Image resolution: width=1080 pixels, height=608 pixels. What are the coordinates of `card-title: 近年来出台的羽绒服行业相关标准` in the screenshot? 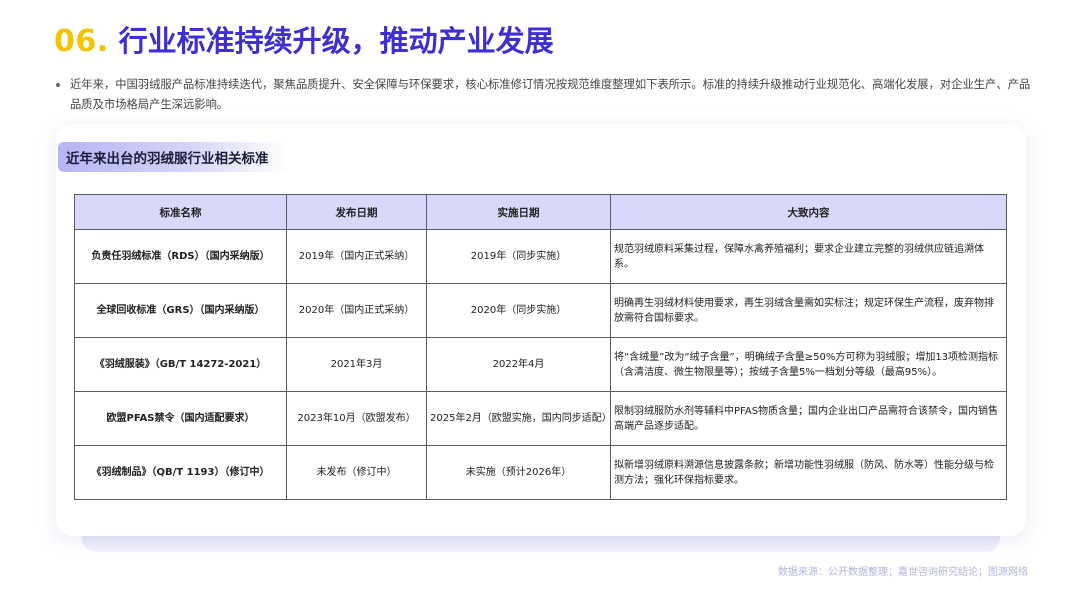 It's located at (173, 157).